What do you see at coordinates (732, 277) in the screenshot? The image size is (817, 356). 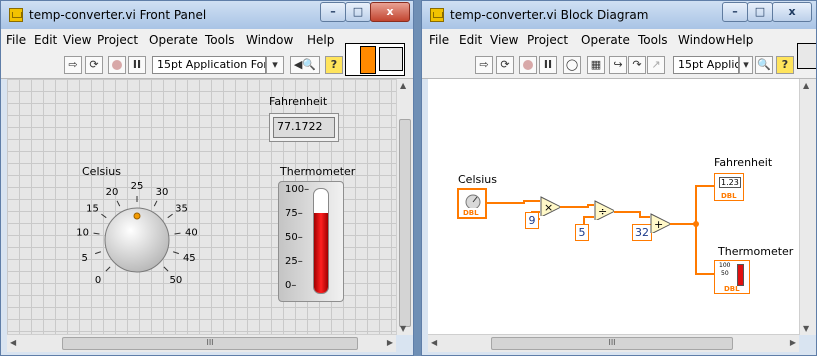 I see `thermometer-terminal: 100 50 DBL` at bounding box center [732, 277].